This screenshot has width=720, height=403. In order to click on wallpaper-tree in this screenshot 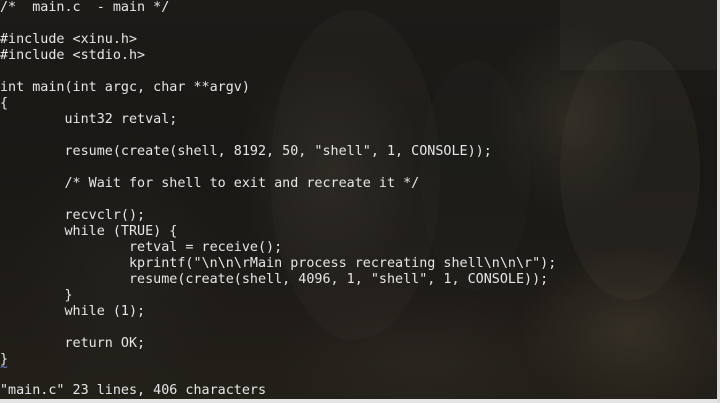, I will do `click(630, 170)`.